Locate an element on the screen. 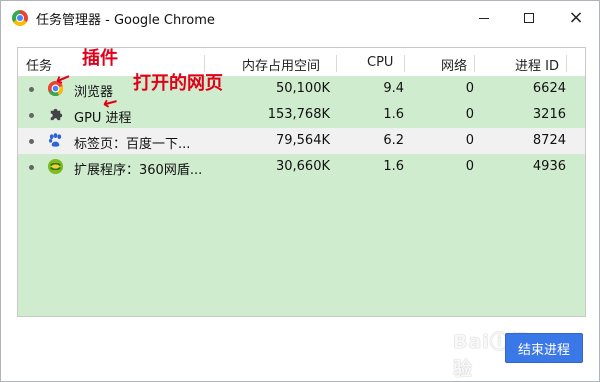 Image resolution: width=600 pixels, height=382 pixels. memory-value: 50,100K is located at coordinates (302, 88).